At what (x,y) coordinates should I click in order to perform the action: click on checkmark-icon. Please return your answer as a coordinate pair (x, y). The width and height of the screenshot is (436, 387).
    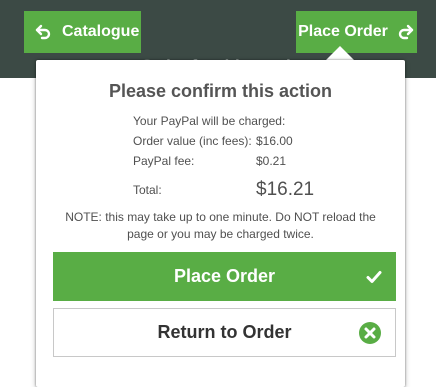
    Looking at the image, I should click on (374, 277).